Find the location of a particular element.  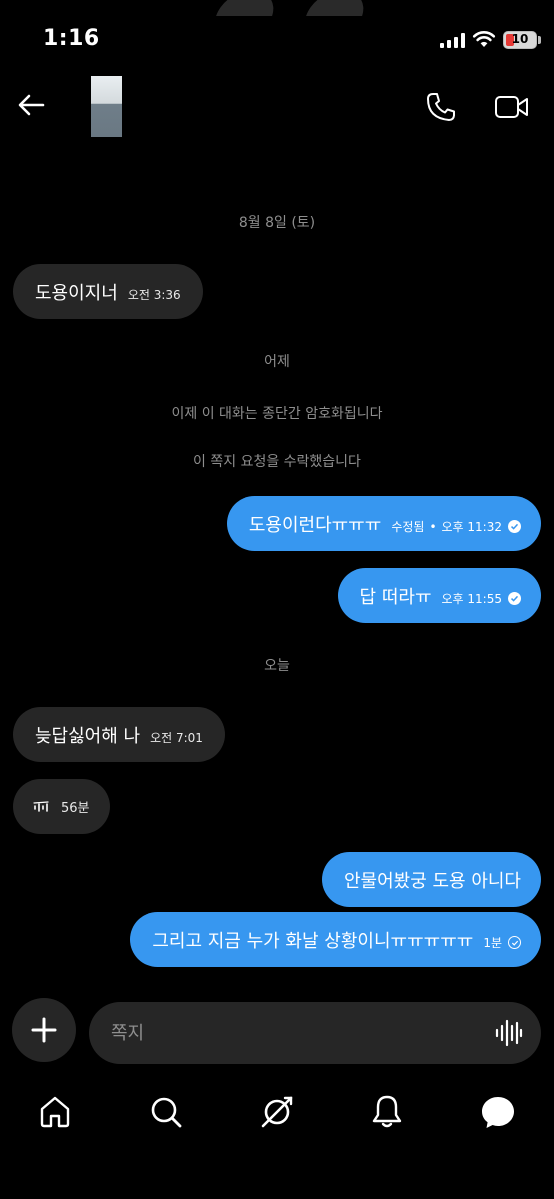

incoming-message-bubble: 도용이지너 오전 3:36 is located at coordinates (108, 291).